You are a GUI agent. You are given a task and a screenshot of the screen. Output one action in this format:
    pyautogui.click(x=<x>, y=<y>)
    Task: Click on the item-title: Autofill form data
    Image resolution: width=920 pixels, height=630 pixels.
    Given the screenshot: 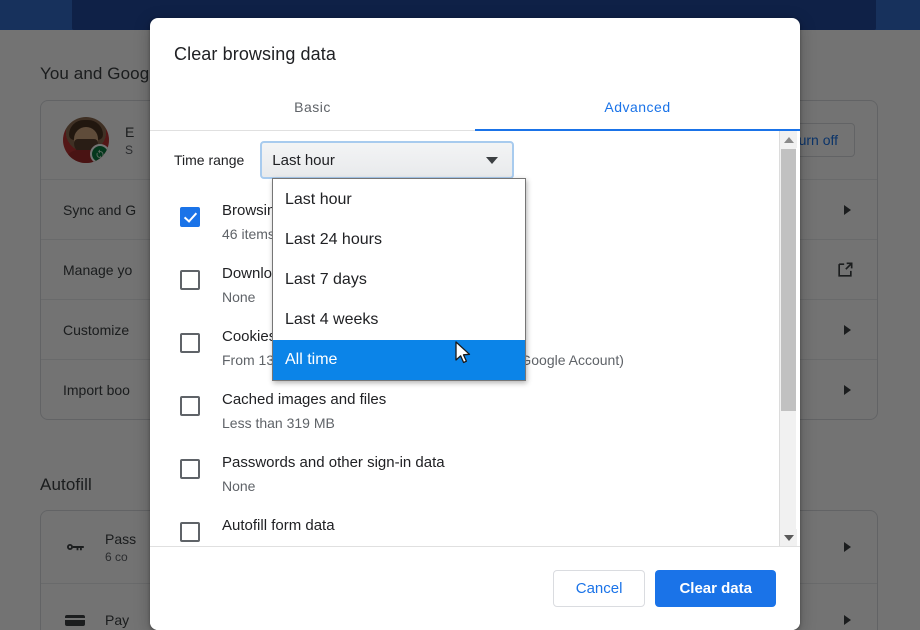 What is the action you would take?
    pyautogui.click(x=278, y=525)
    